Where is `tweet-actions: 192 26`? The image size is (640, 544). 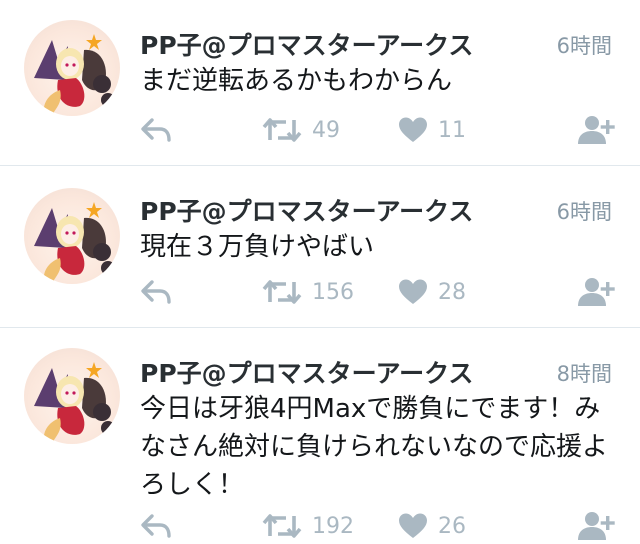 tweet-actions: 192 26 is located at coordinates (320, 525).